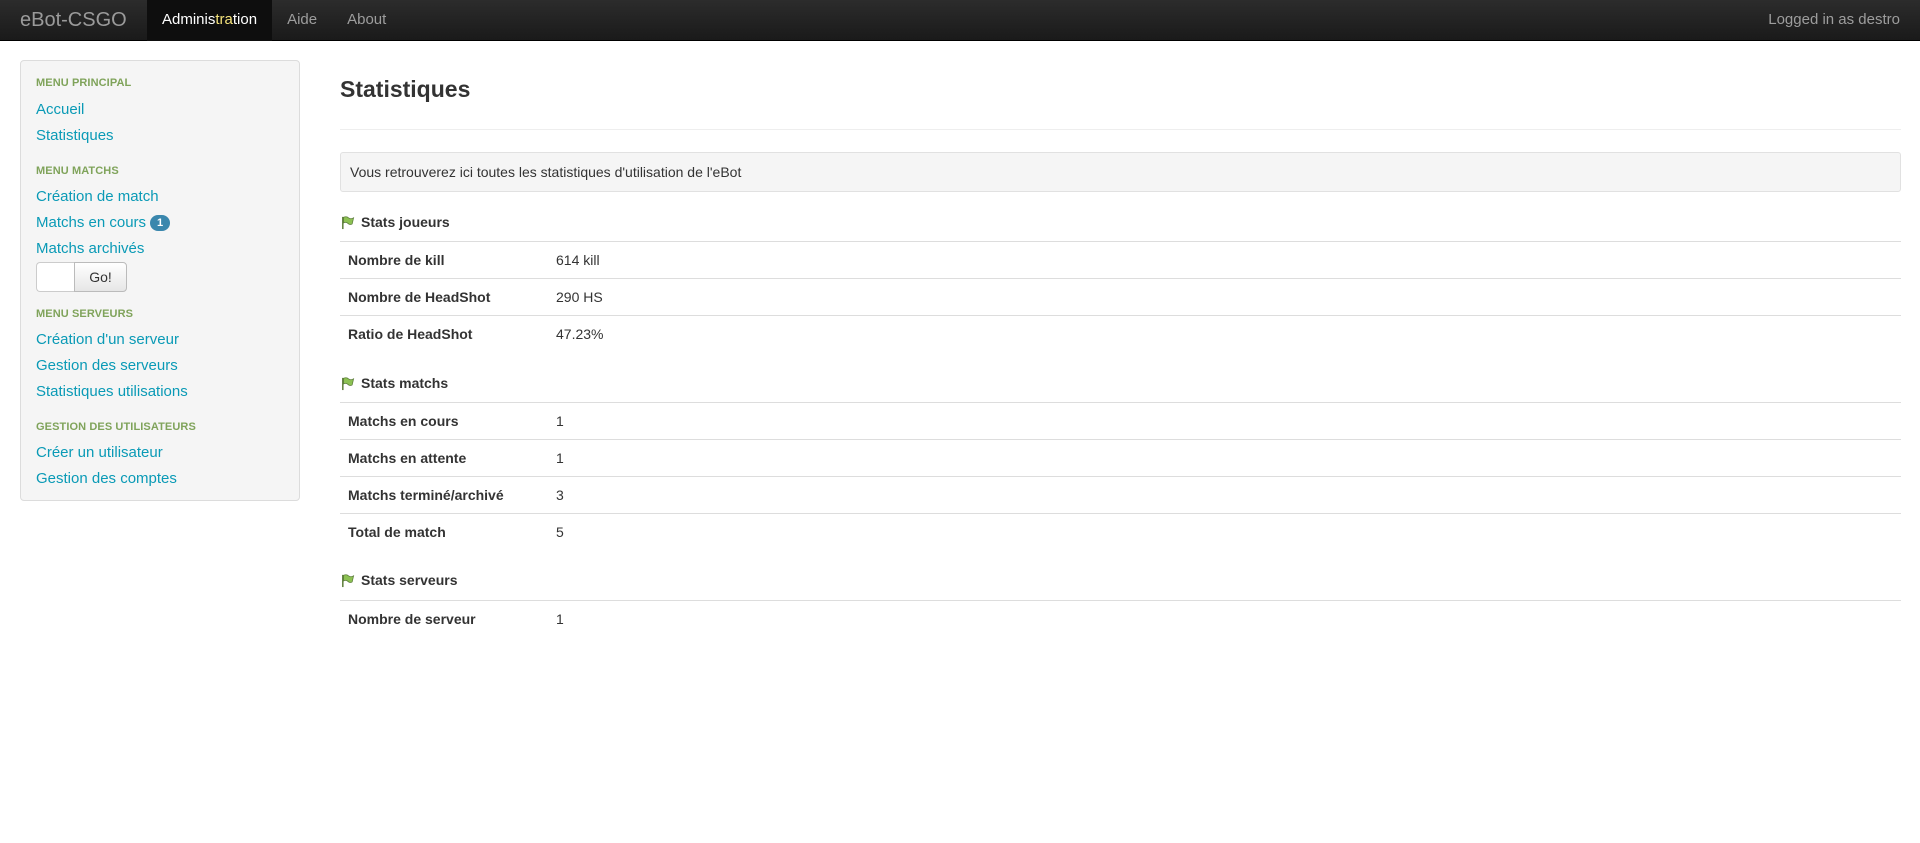 Image resolution: width=1920 pixels, height=843 pixels. What do you see at coordinates (100, 277) in the screenshot?
I see `go-button: Go!` at bounding box center [100, 277].